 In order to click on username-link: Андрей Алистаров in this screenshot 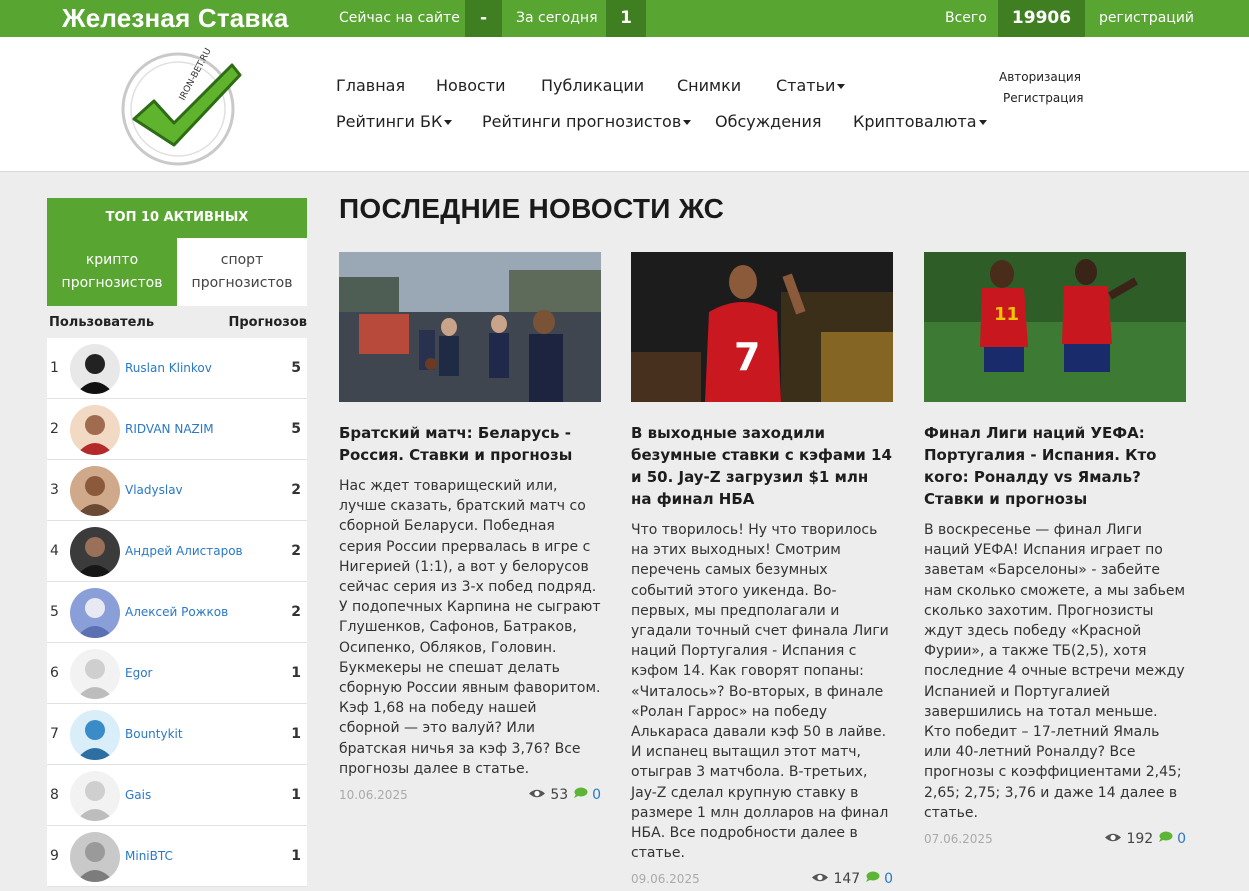, I will do `click(184, 551)`.